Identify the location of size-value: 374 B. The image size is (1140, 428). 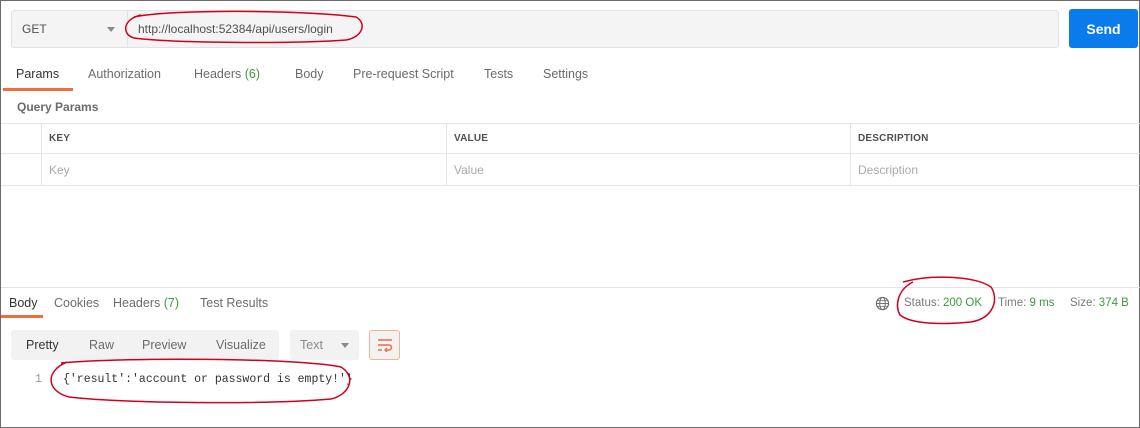
(1113, 303).